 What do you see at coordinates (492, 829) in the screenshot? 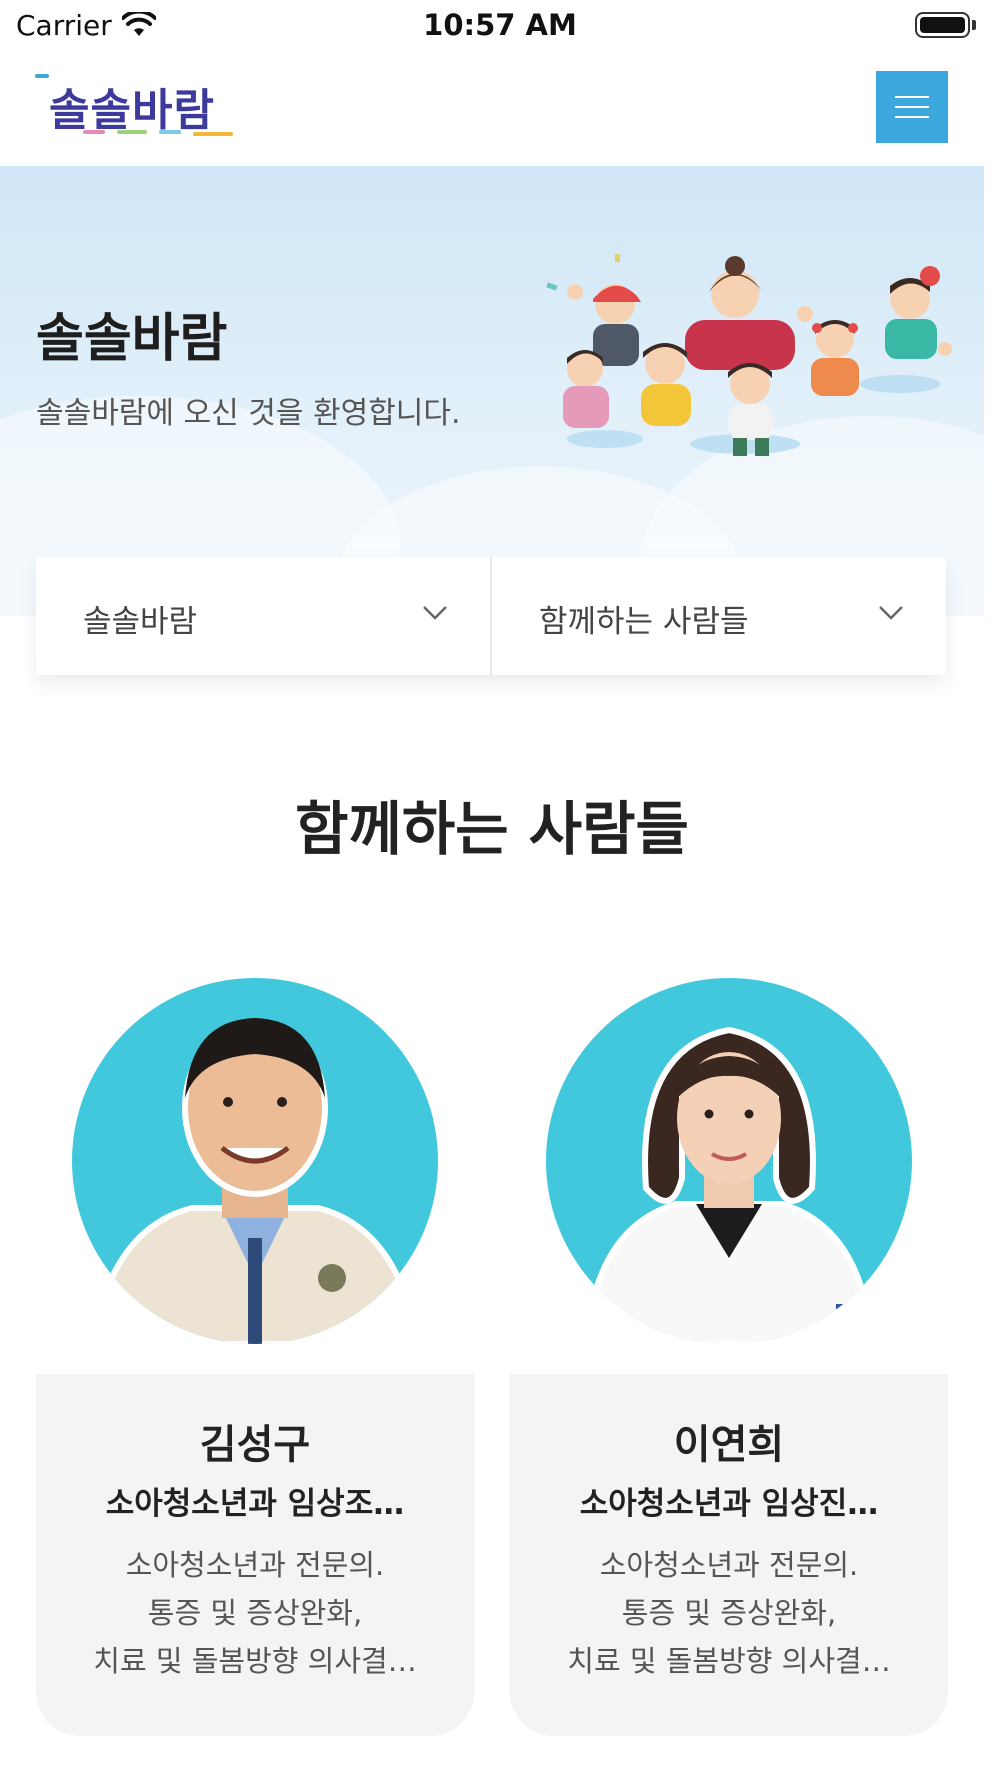
I see `section-title: 함께하는 사람들` at bounding box center [492, 829].